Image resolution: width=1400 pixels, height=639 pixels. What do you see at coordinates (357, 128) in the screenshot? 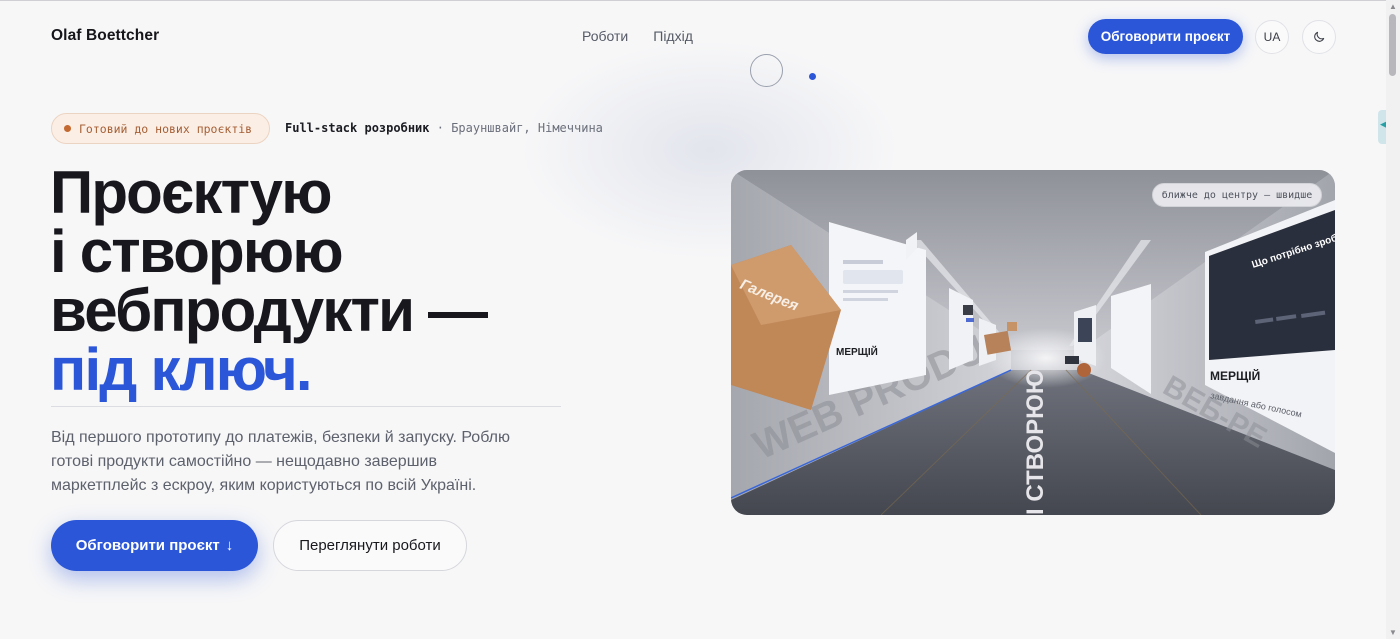
I see `role-title: Full-stack розробник` at bounding box center [357, 128].